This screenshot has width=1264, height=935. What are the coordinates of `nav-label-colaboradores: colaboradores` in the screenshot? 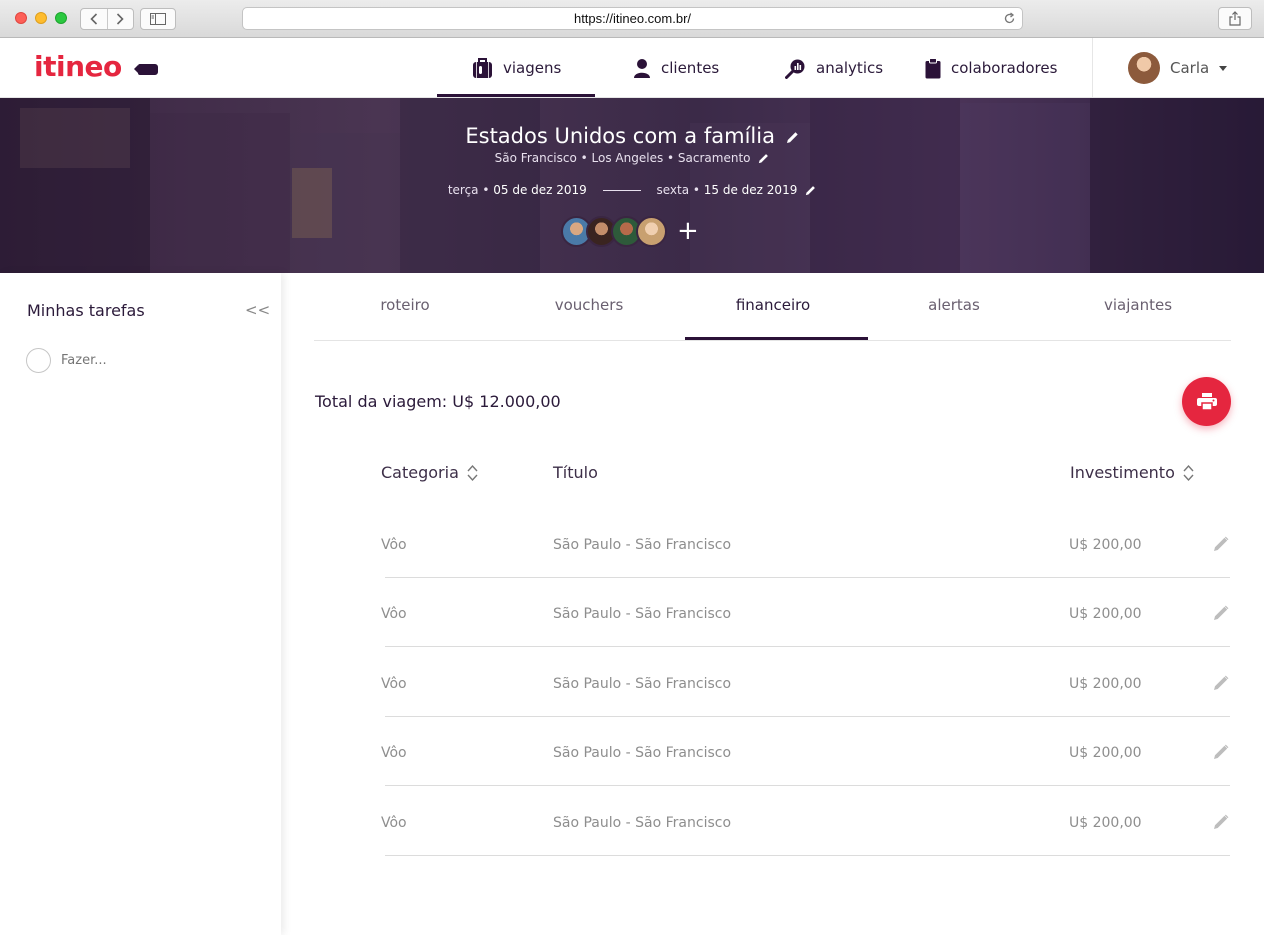 It's located at (1004, 68).